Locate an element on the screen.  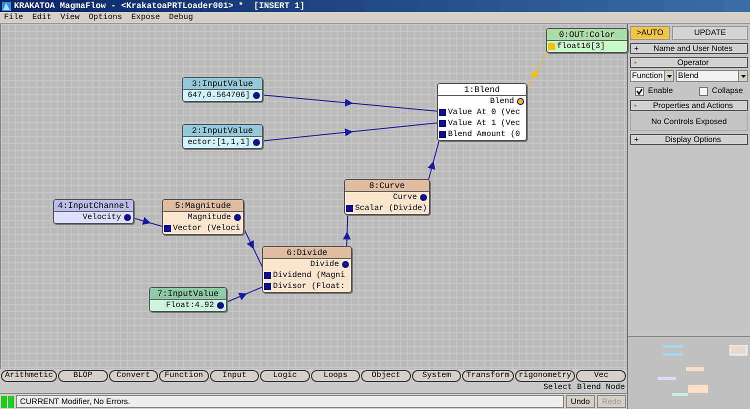
category-tab: System is located at coordinates (437, 376).